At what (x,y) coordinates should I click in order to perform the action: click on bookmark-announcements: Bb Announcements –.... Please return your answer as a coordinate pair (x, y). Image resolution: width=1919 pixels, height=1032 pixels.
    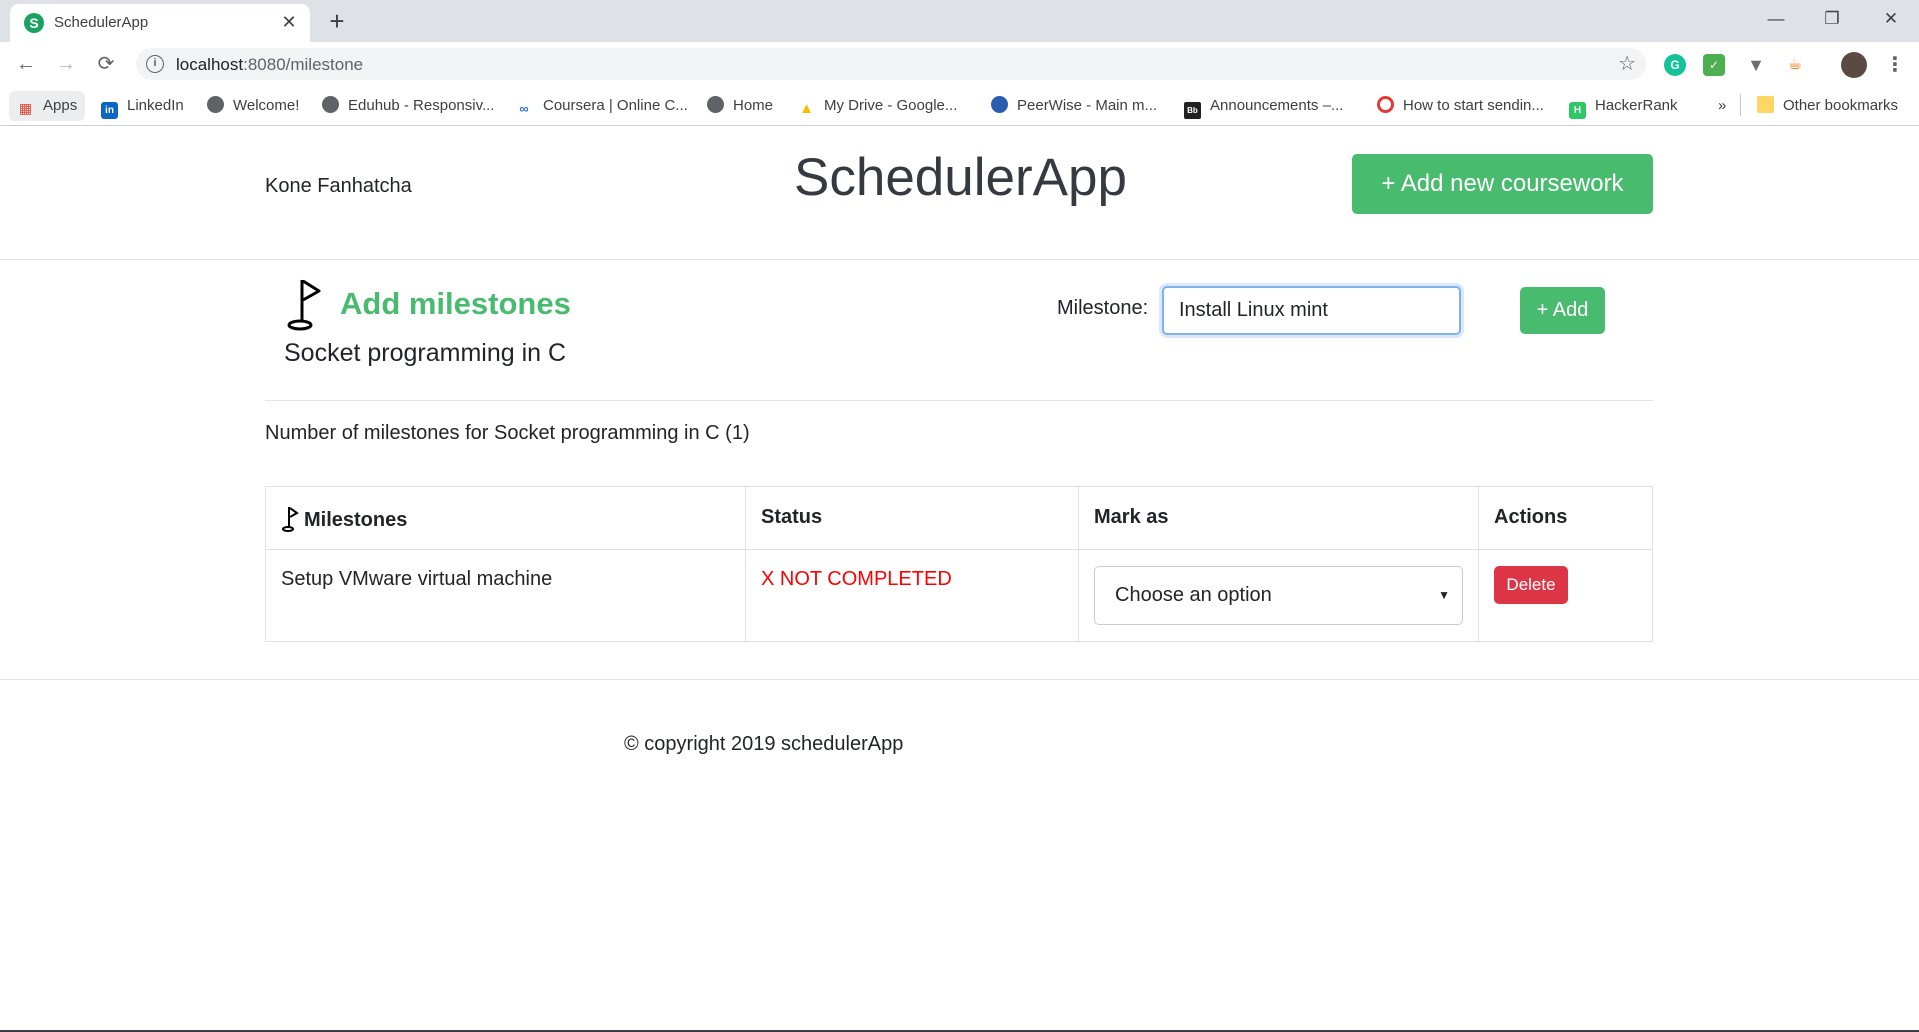
    Looking at the image, I should click on (1264, 106).